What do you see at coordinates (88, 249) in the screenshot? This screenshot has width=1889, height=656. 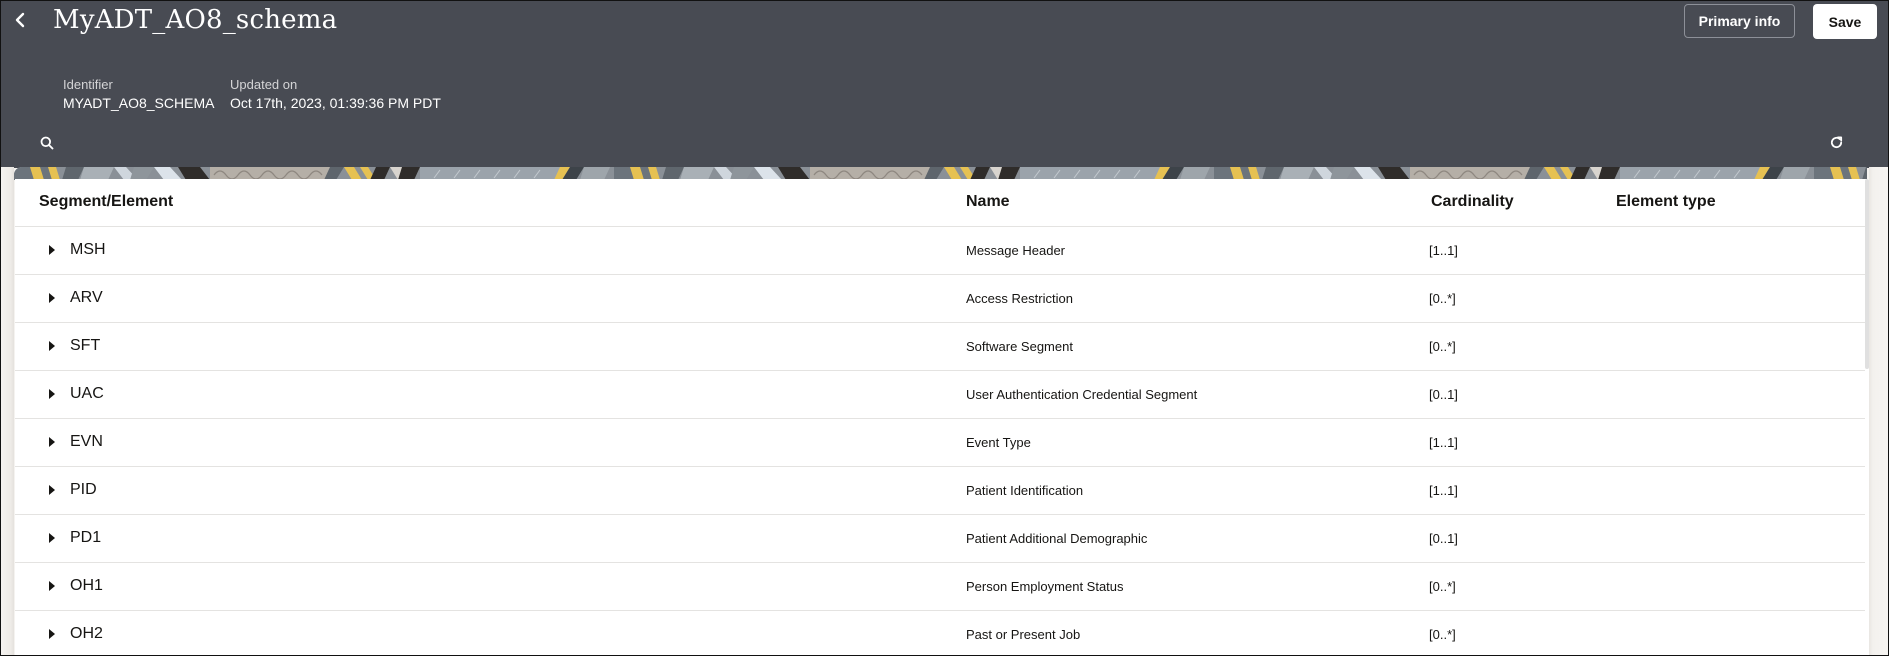 I see `segment-id: MSH` at bounding box center [88, 249].